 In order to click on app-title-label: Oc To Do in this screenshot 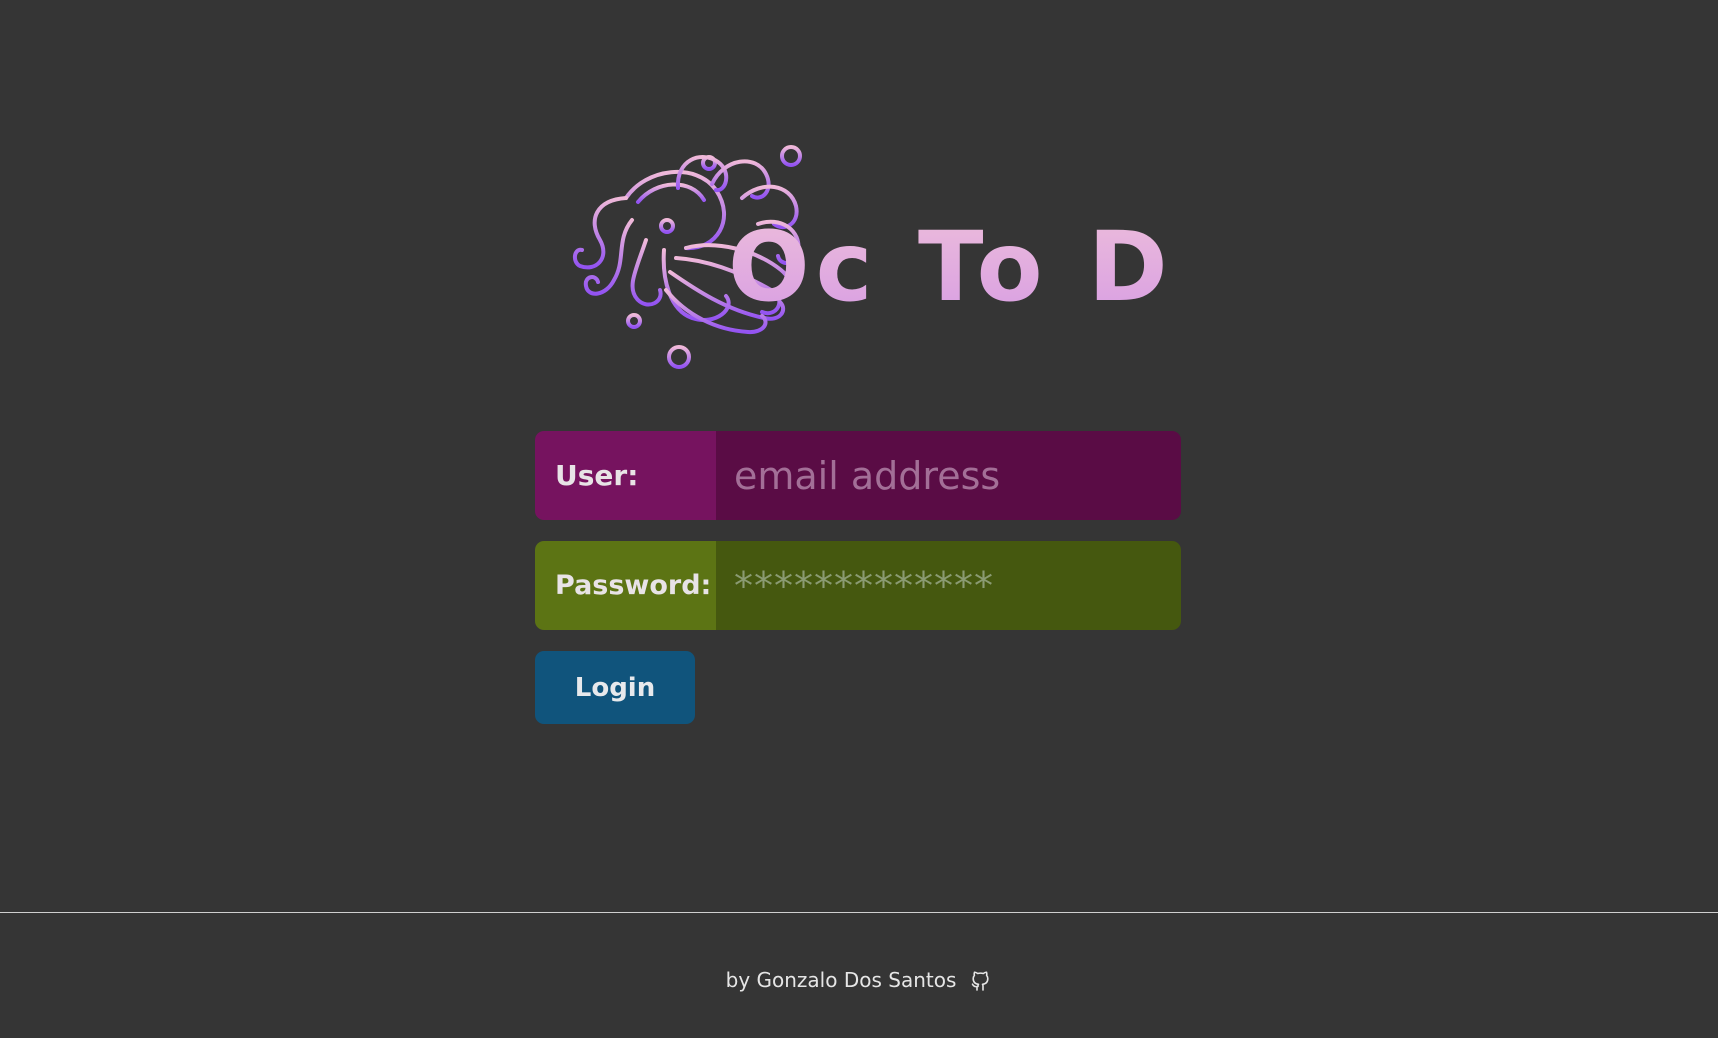, I will do `click(946, 263)`.